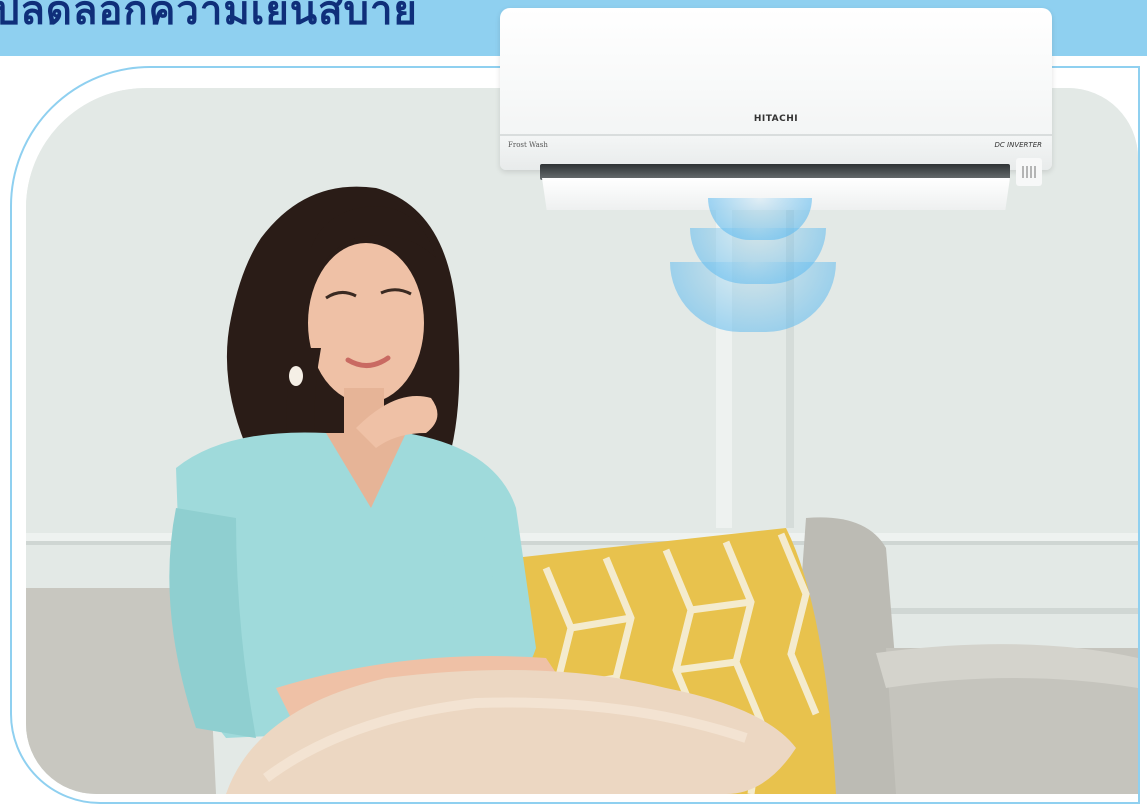 Image resolution: width=1147 pixels, height=810 pixels. Describe the element at coordinates (1029, 172) in the screenshot. I see `ac-display-panel` at that location.